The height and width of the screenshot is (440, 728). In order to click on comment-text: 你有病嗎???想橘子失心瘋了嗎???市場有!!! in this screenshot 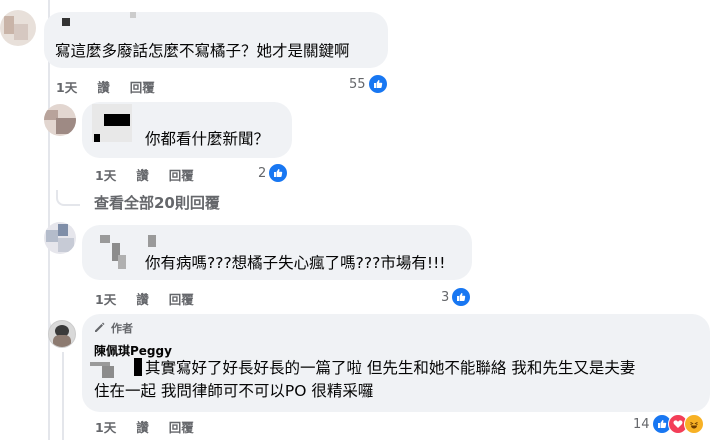, I will do `click(295, 263)`.